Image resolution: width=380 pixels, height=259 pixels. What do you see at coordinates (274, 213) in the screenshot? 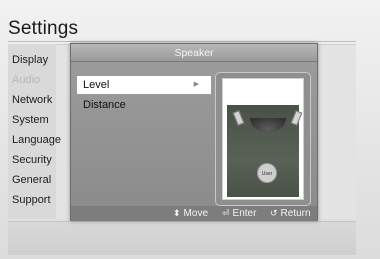
I see `return-icon: ↺` at bounding box center [274, 213].